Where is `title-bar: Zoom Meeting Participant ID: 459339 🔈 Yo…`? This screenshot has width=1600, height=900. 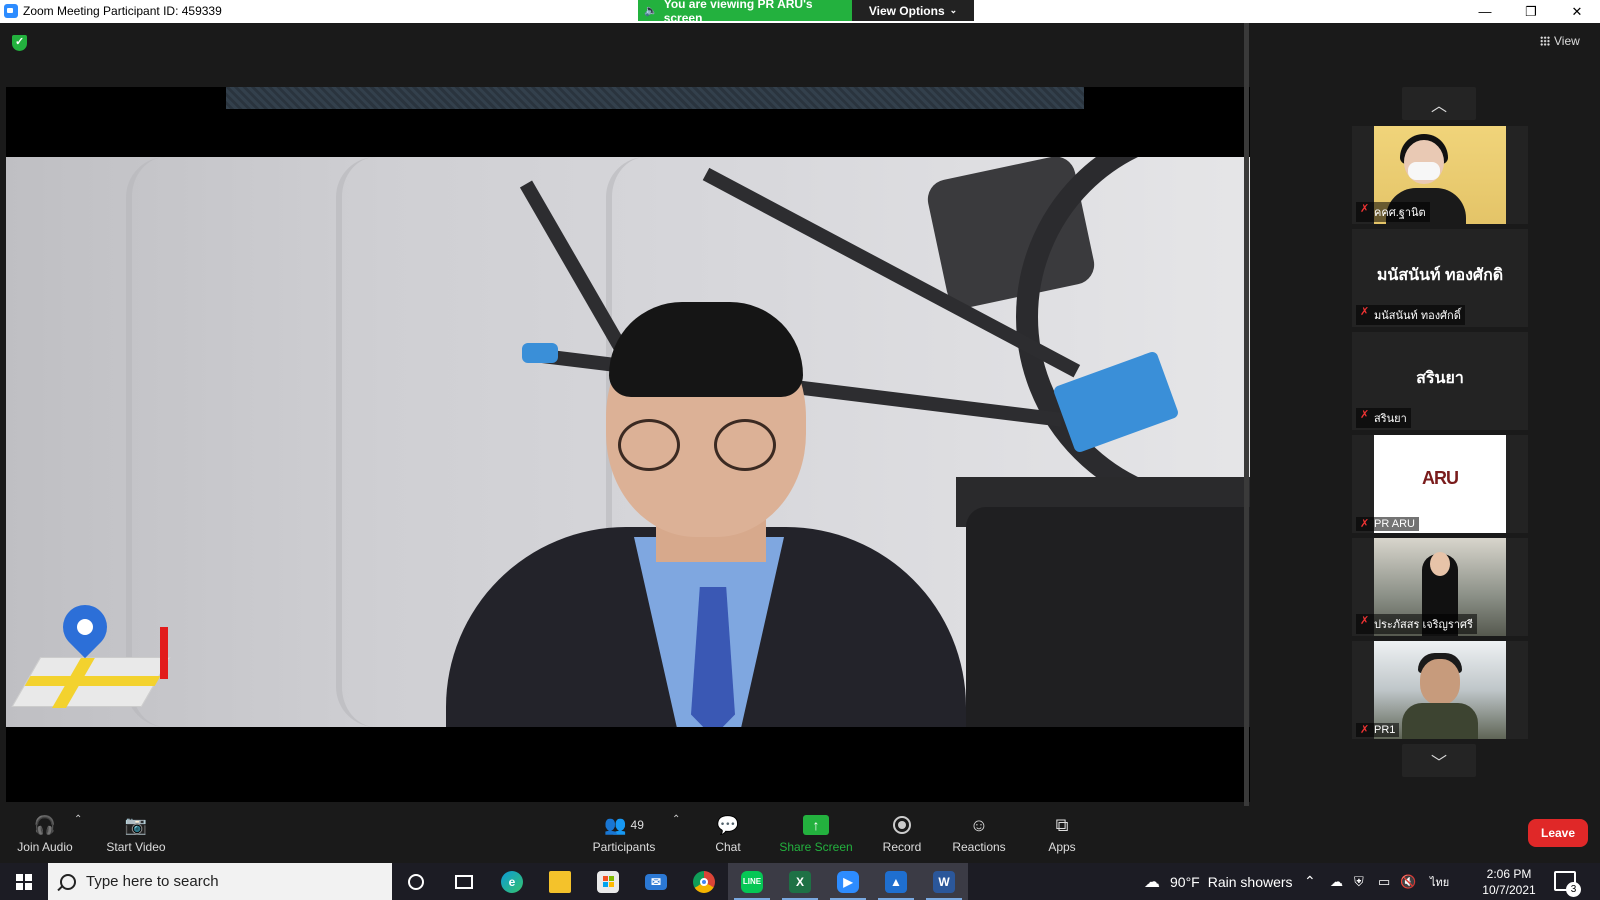 title-bar: Zoom Meeting Participant ID: 459339 🔈 Yo… is located at coordinates (800, 12).